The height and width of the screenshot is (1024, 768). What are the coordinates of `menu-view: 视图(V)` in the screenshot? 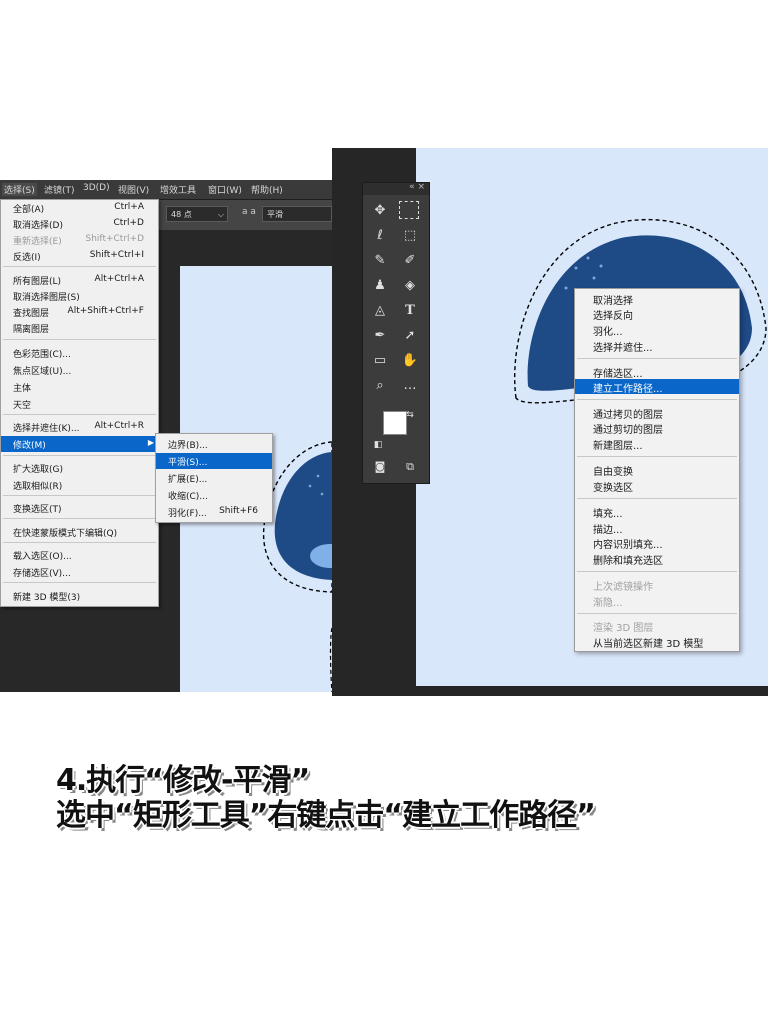 It's located at (133, 189).